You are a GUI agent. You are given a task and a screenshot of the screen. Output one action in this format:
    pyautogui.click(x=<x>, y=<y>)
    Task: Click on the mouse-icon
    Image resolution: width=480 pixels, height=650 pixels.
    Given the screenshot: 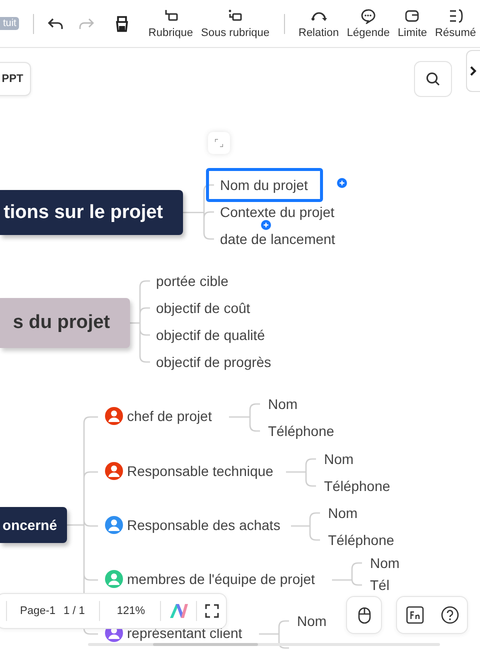 What is the action you would take?
    pyautogui.click(x=364, y=615)
    